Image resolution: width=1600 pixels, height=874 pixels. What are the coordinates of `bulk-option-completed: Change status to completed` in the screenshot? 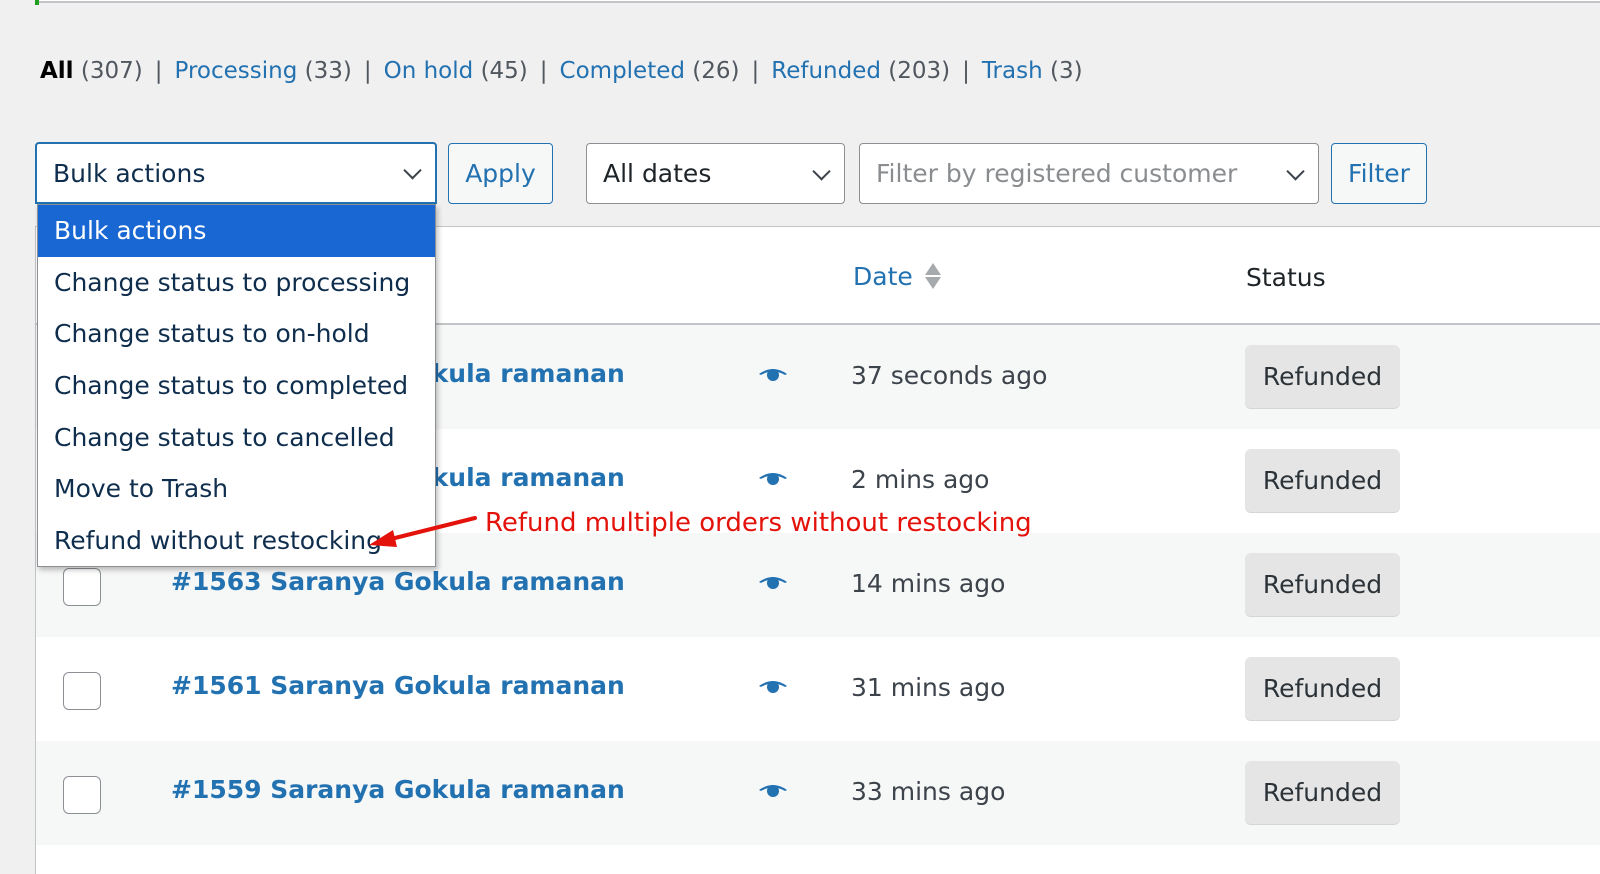 It's located at (236, 386).